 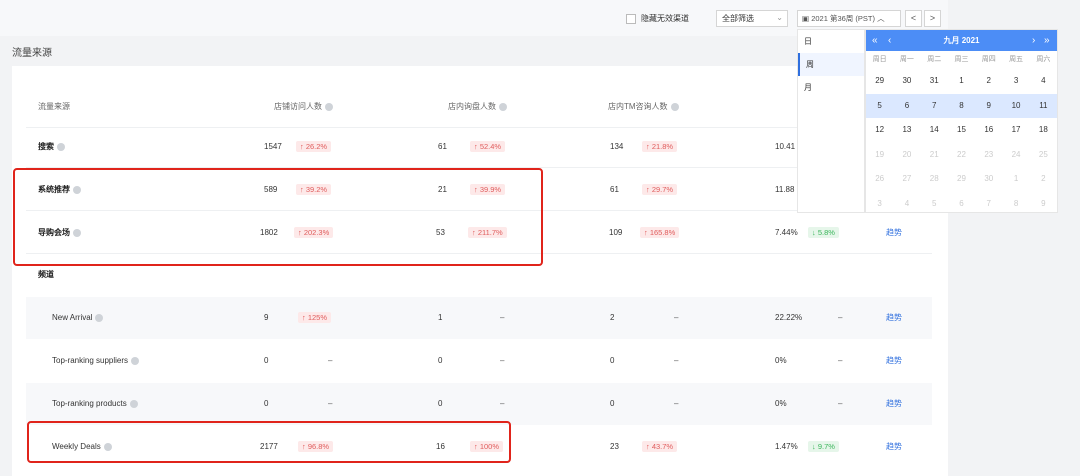 I want to click on calendar-day: 26, so click(x=880, y=178).